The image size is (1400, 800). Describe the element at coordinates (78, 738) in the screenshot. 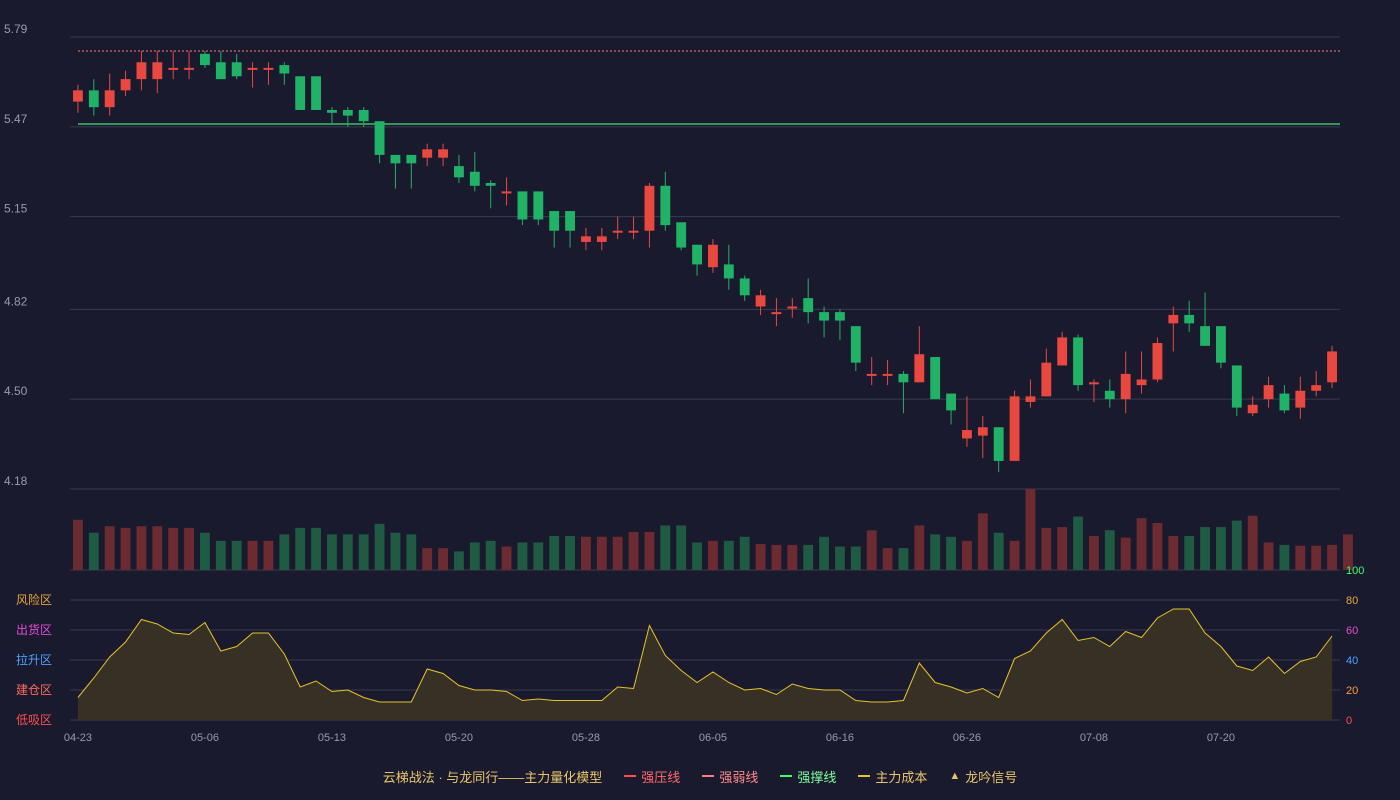

I see `x-tick-label: 04-23` at that location.